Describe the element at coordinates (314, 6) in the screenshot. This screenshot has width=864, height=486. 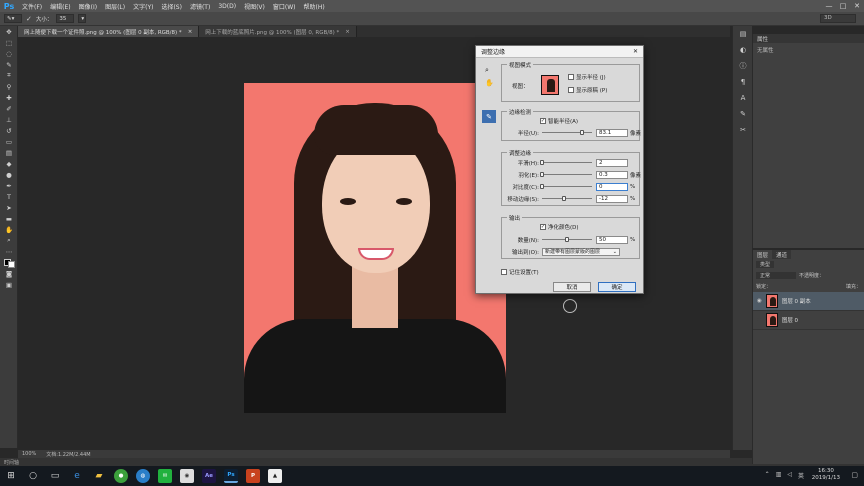
I see `menu-help: 帮助(H)` at that location.